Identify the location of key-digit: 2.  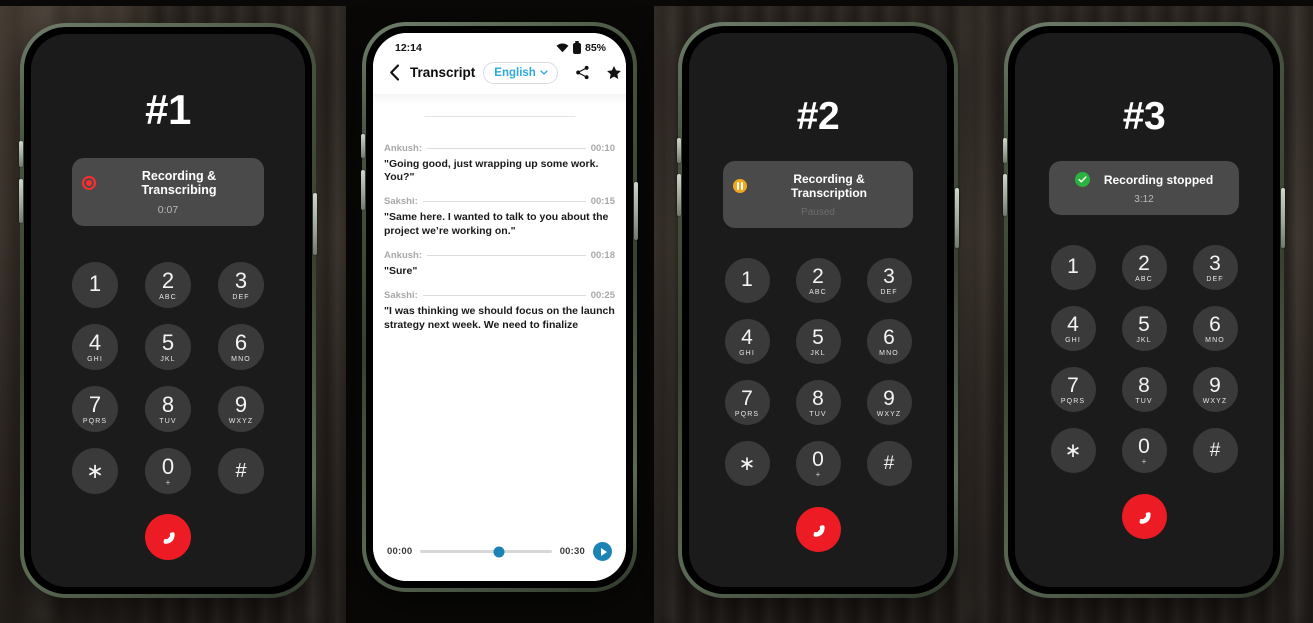
(818, 276).